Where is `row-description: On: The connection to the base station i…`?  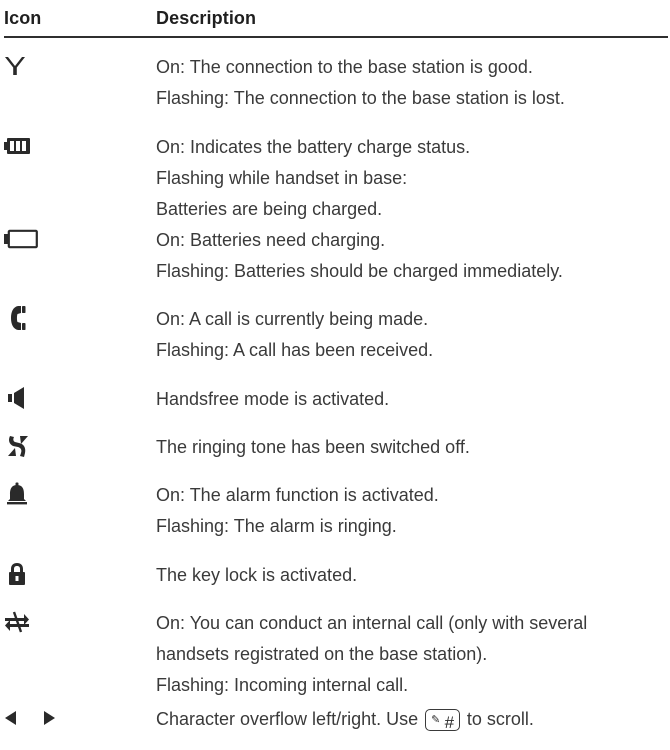
row-description: On: The connection to the base station i… is located at coordinates (411, 83).